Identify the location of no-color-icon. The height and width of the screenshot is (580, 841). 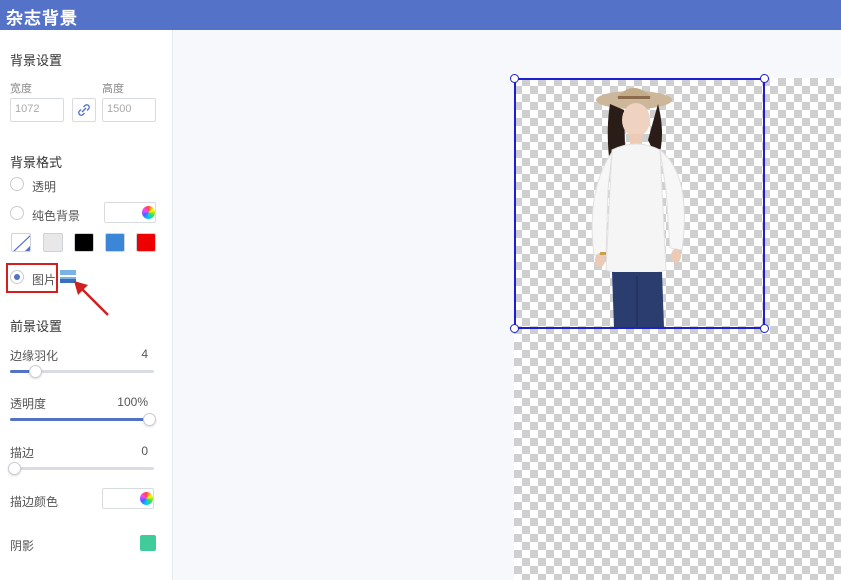
(21, 243).